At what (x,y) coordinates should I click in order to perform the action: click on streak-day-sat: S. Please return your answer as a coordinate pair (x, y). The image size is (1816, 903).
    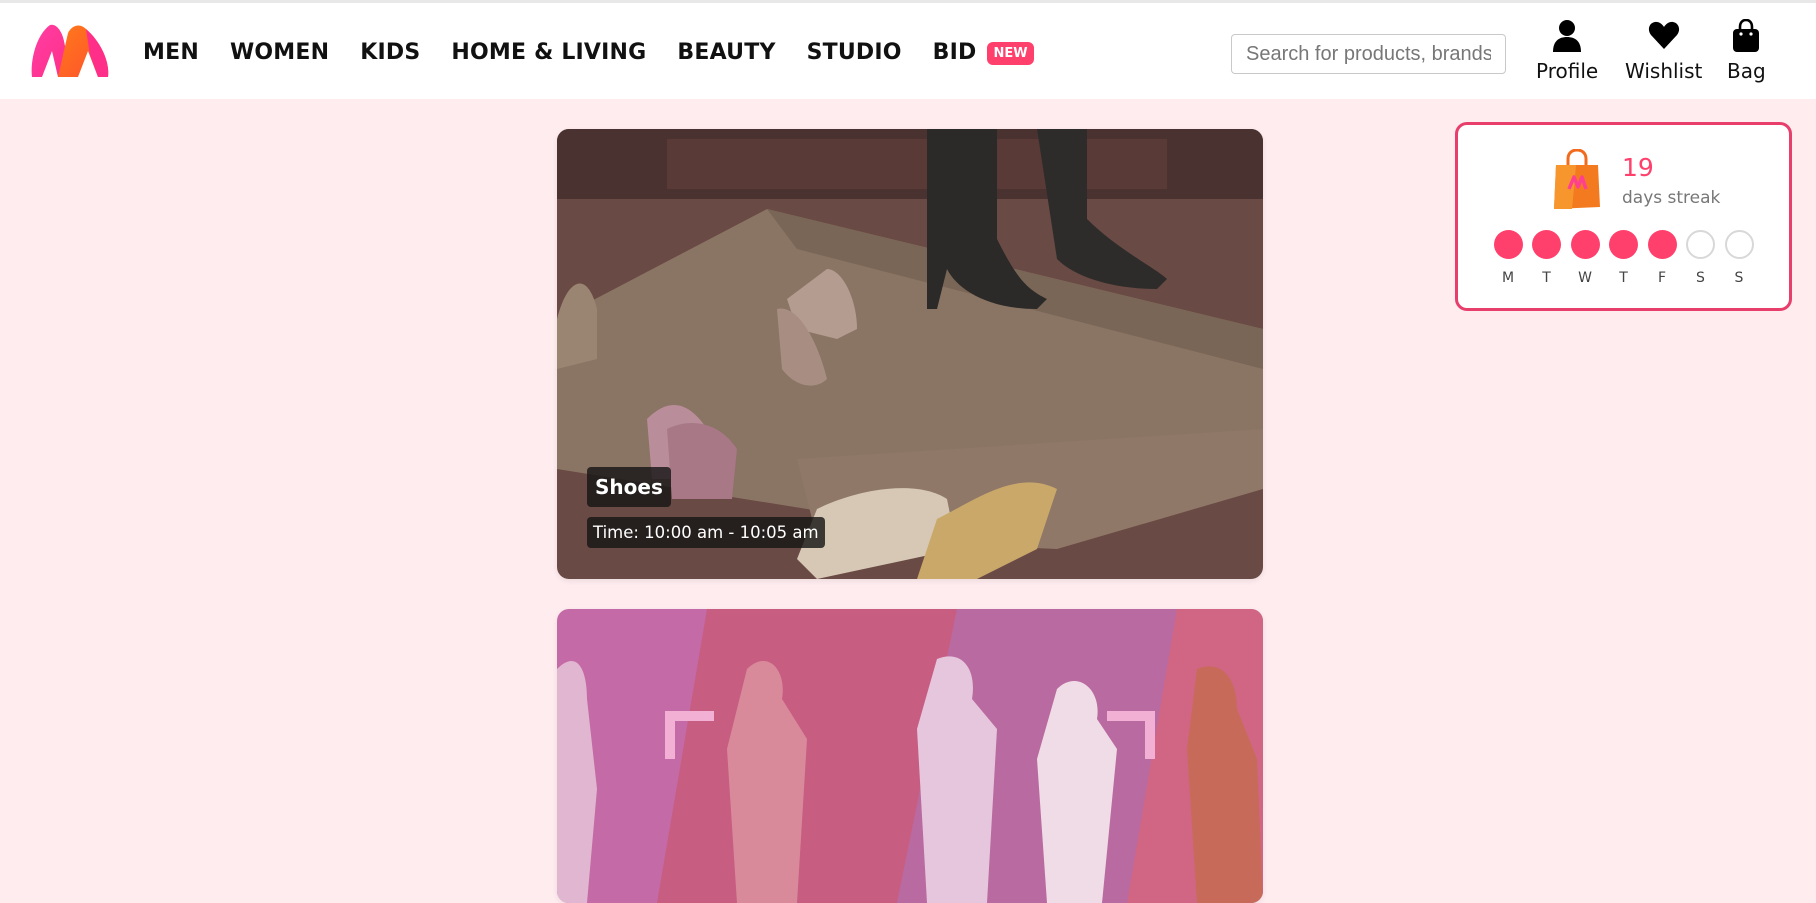
    Looking at the image, I should click on (1700, 258).